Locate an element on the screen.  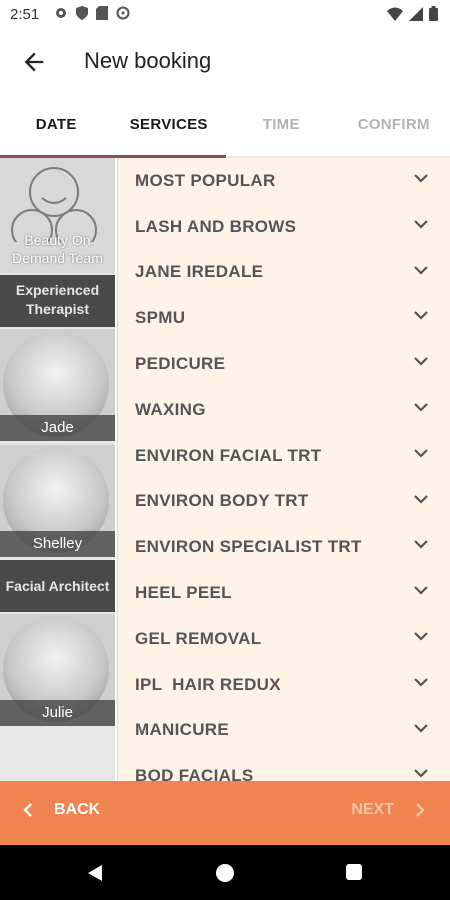
status-bar: 2:51 is located at coordinates (225, 15).